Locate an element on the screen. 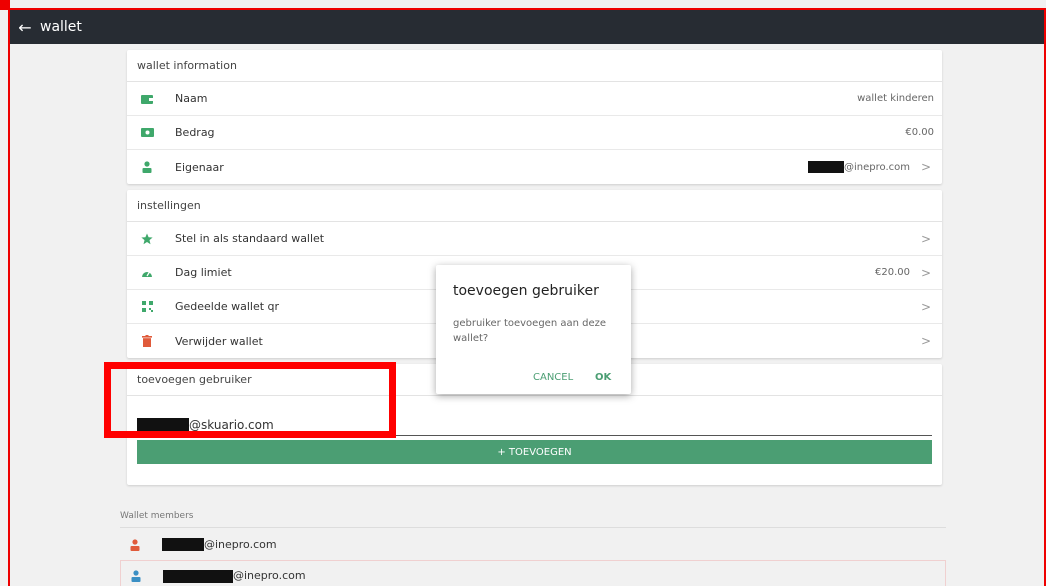 This screenshot has width=1046, height=586. arrow-left-icon: ← is located at coordinates (25, 27).